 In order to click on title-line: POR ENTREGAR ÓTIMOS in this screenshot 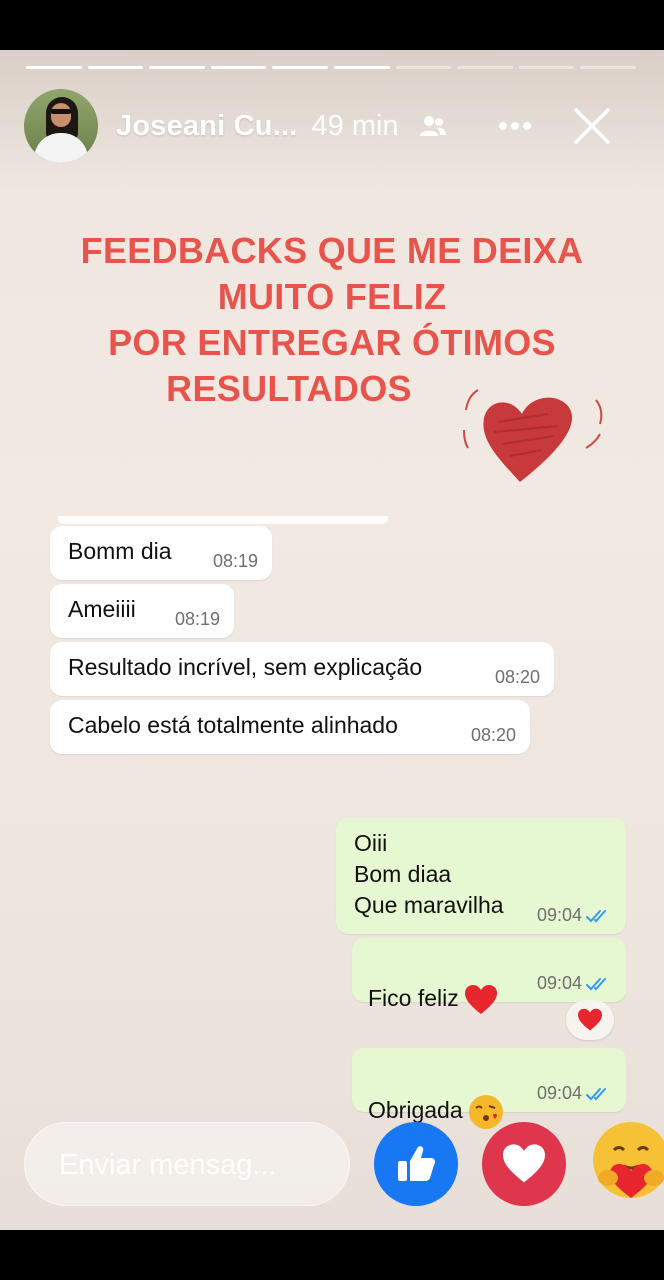, I will do `click(332, 342)`.